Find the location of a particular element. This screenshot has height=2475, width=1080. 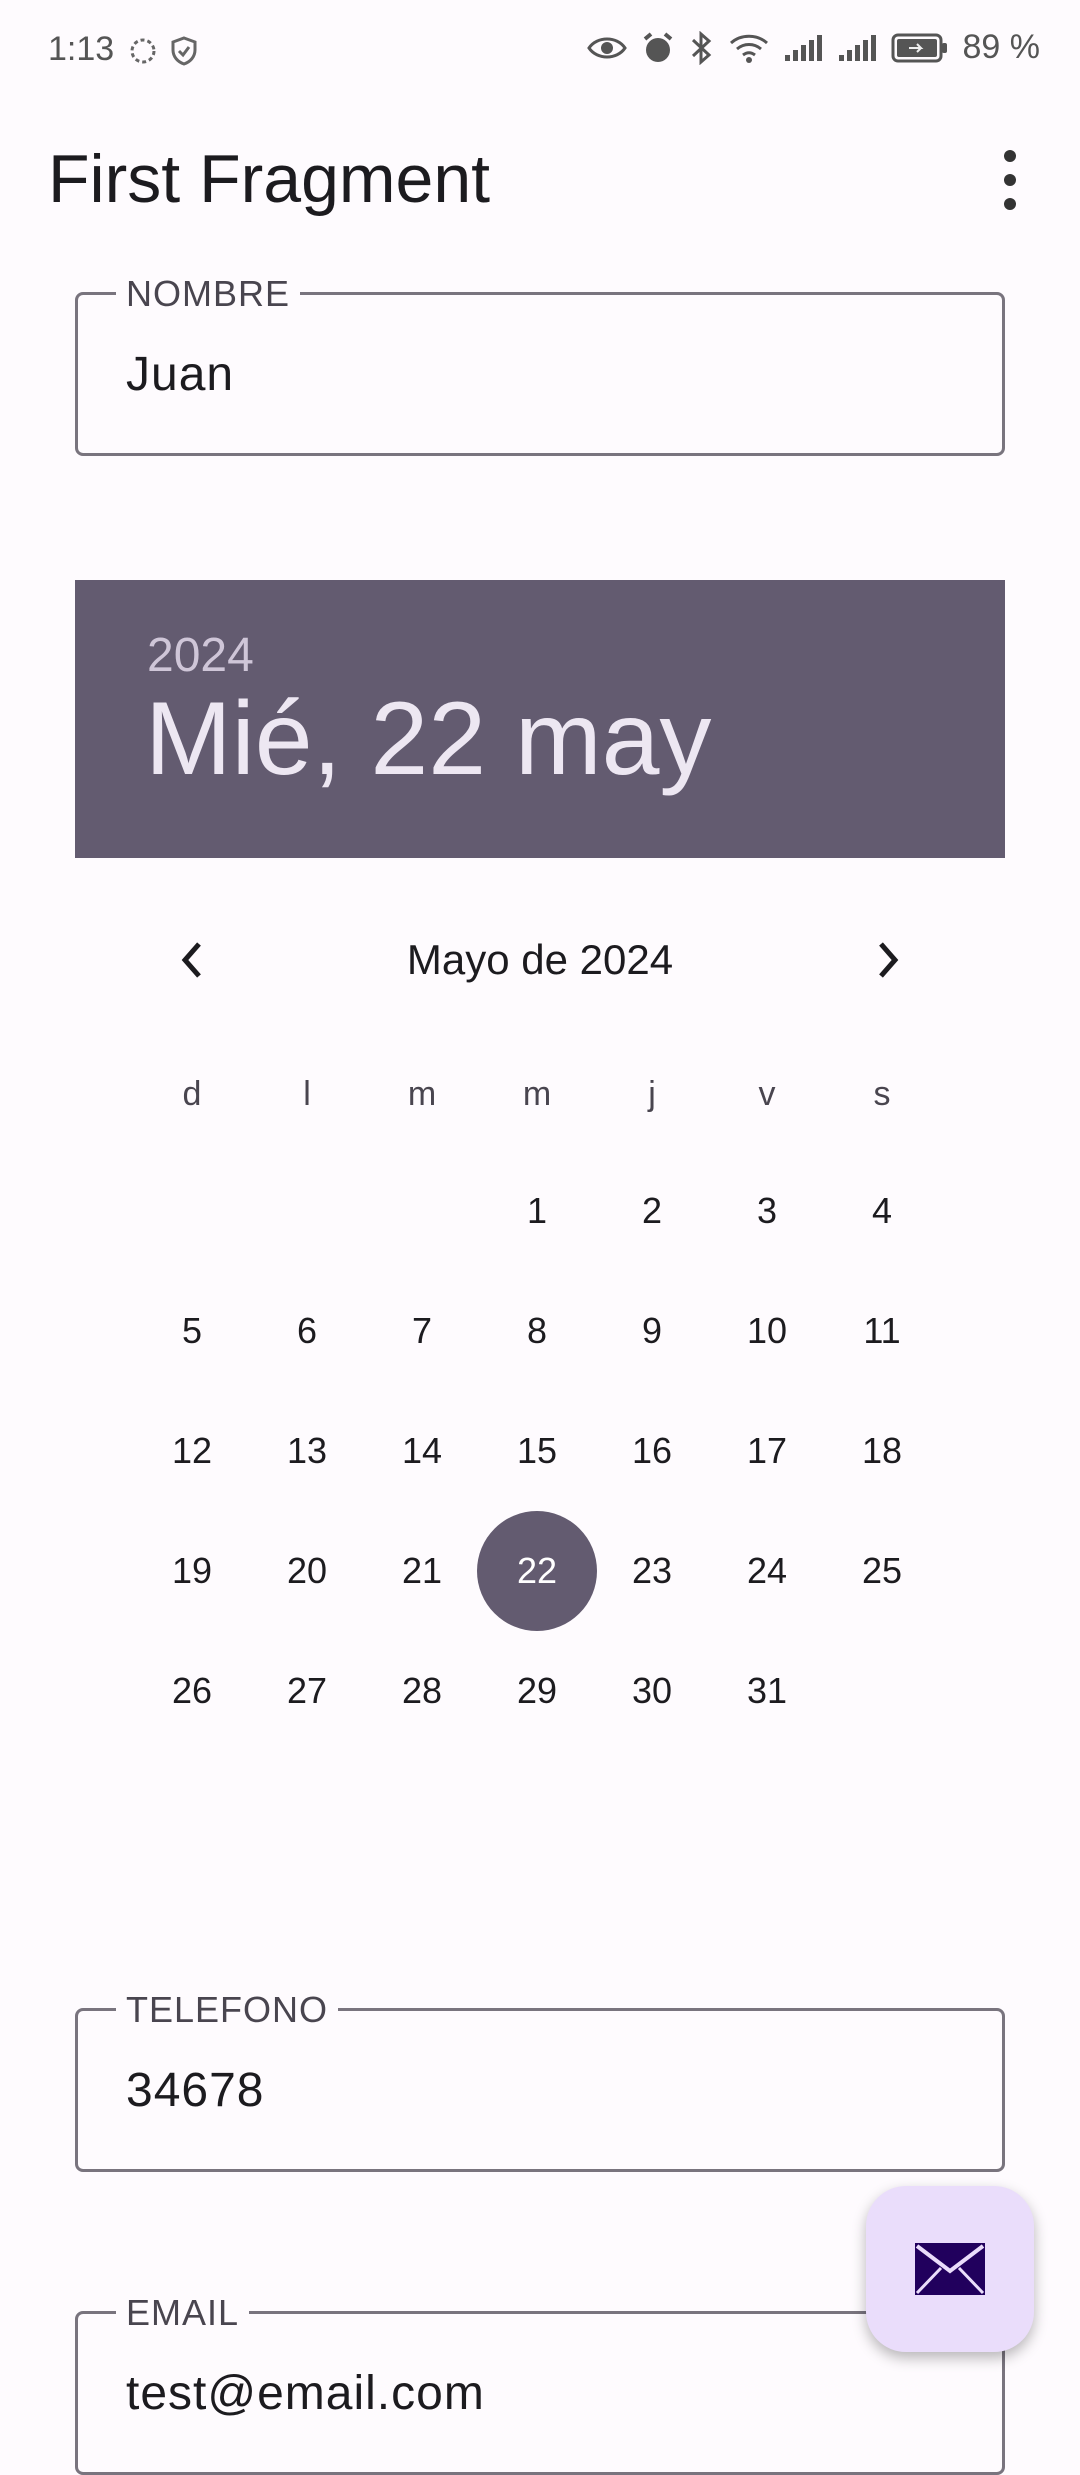

telefono-label: TELEFONO is located at coordinates (227, 2010).